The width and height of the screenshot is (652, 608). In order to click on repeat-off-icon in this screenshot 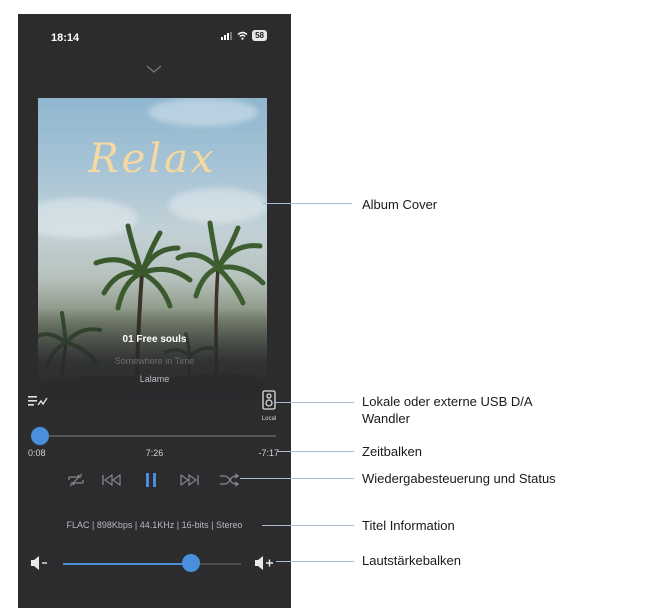, I will do `click(76, 480)`.